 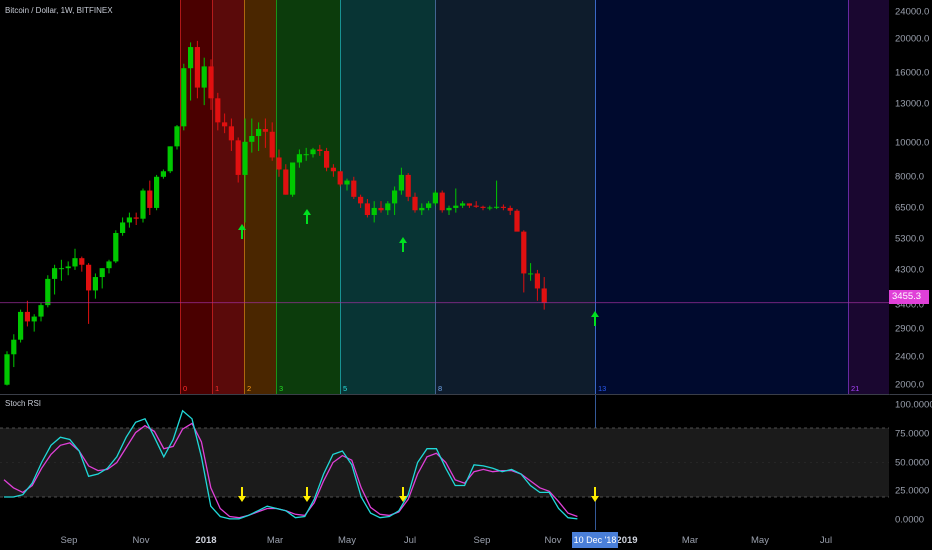 I want to click on time-axis-tick: 2019, so click(x=627, y=540).